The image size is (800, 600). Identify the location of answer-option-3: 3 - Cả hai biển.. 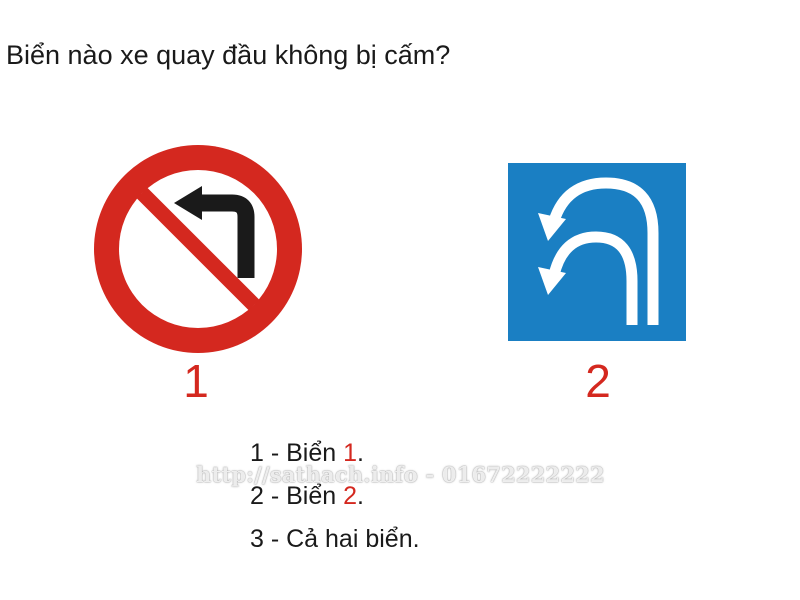
(335, 539).